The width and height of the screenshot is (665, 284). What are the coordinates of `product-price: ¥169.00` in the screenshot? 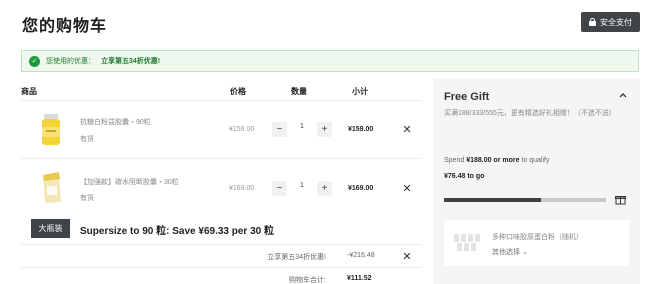 It's located at (242, 188).